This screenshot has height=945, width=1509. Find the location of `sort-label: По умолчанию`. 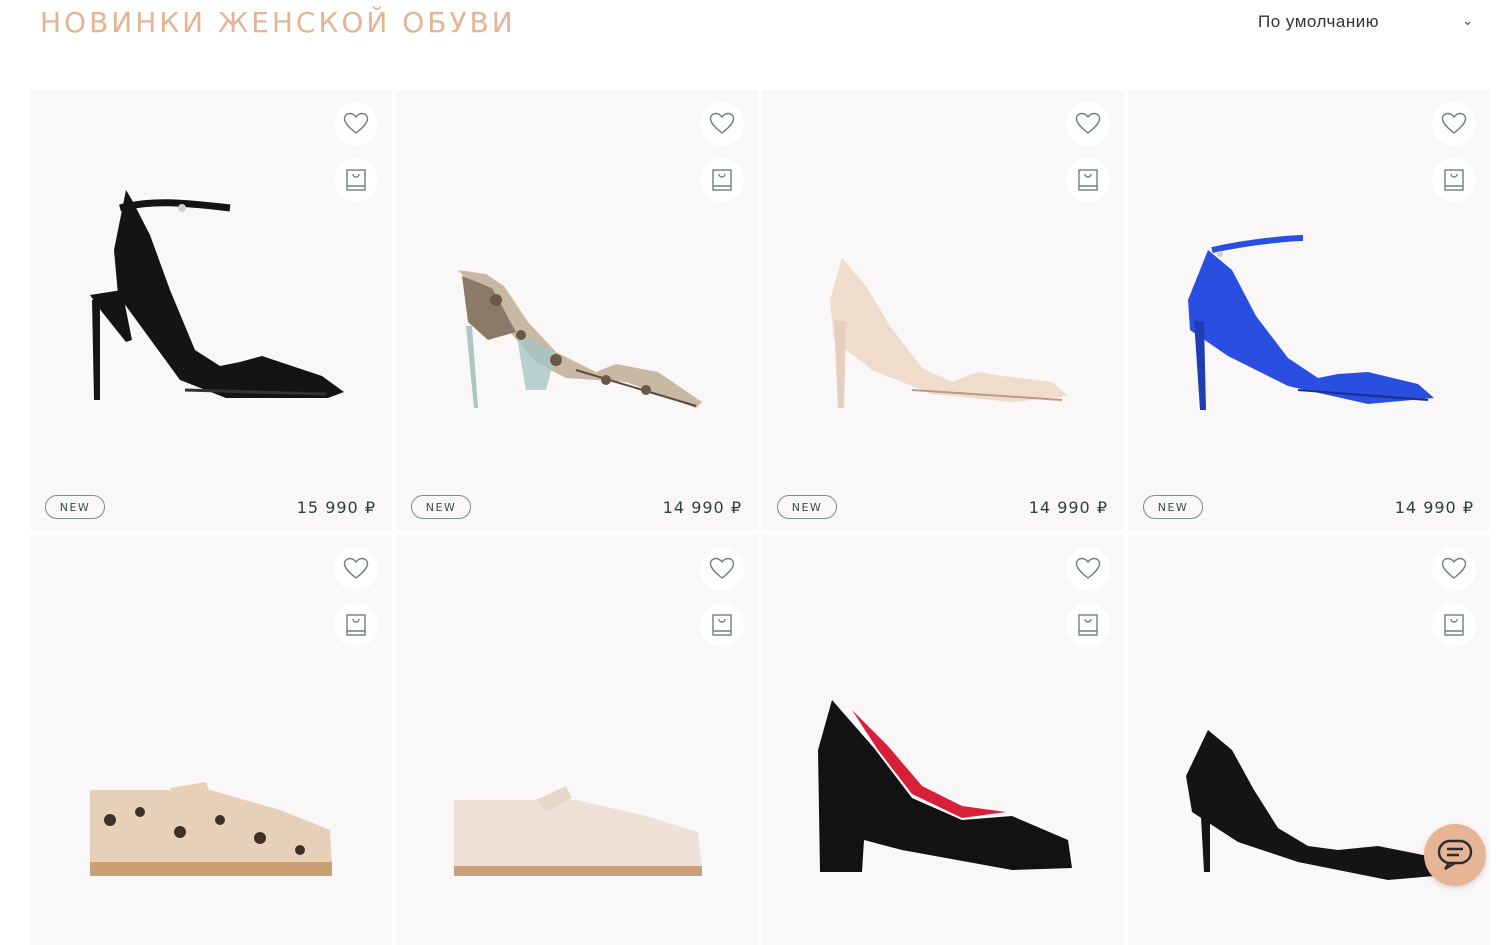

sort-label: По умолчанию is located at coordinates (1318, 21).